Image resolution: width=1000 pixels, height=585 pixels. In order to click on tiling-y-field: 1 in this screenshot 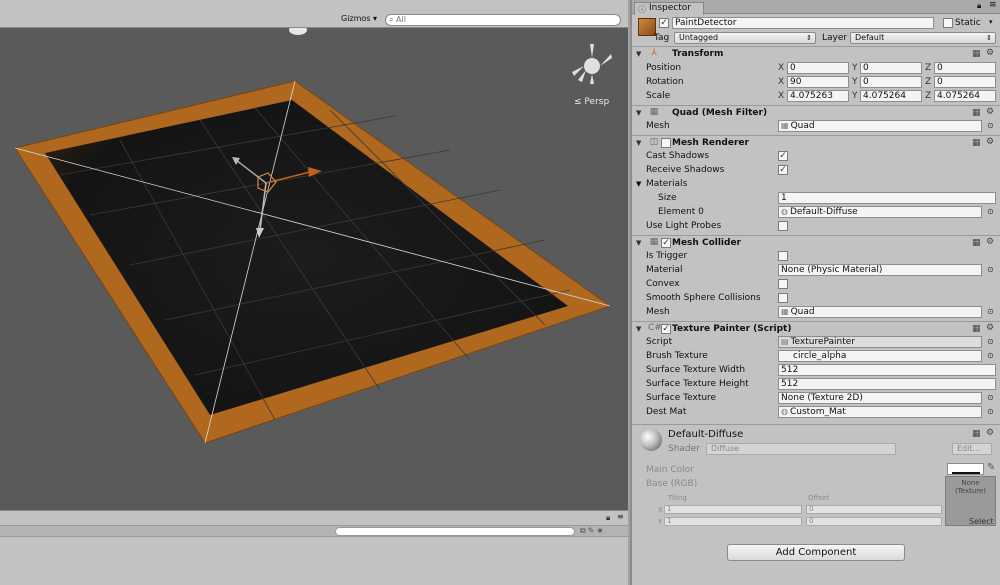, I will do `click(733, 521)`.